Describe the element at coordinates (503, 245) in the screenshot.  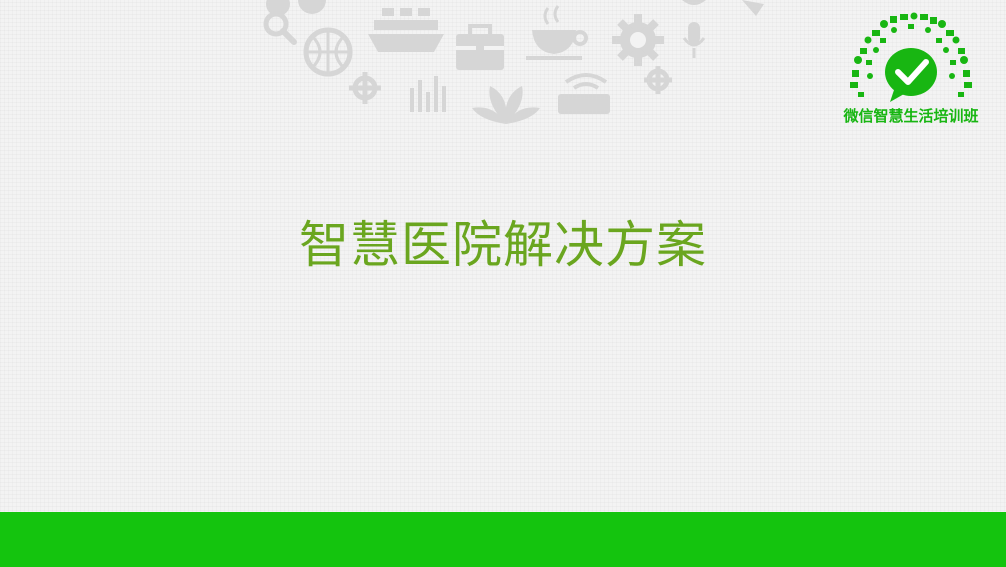
I see `slide-title: 智慧医院解决方案` at that location.